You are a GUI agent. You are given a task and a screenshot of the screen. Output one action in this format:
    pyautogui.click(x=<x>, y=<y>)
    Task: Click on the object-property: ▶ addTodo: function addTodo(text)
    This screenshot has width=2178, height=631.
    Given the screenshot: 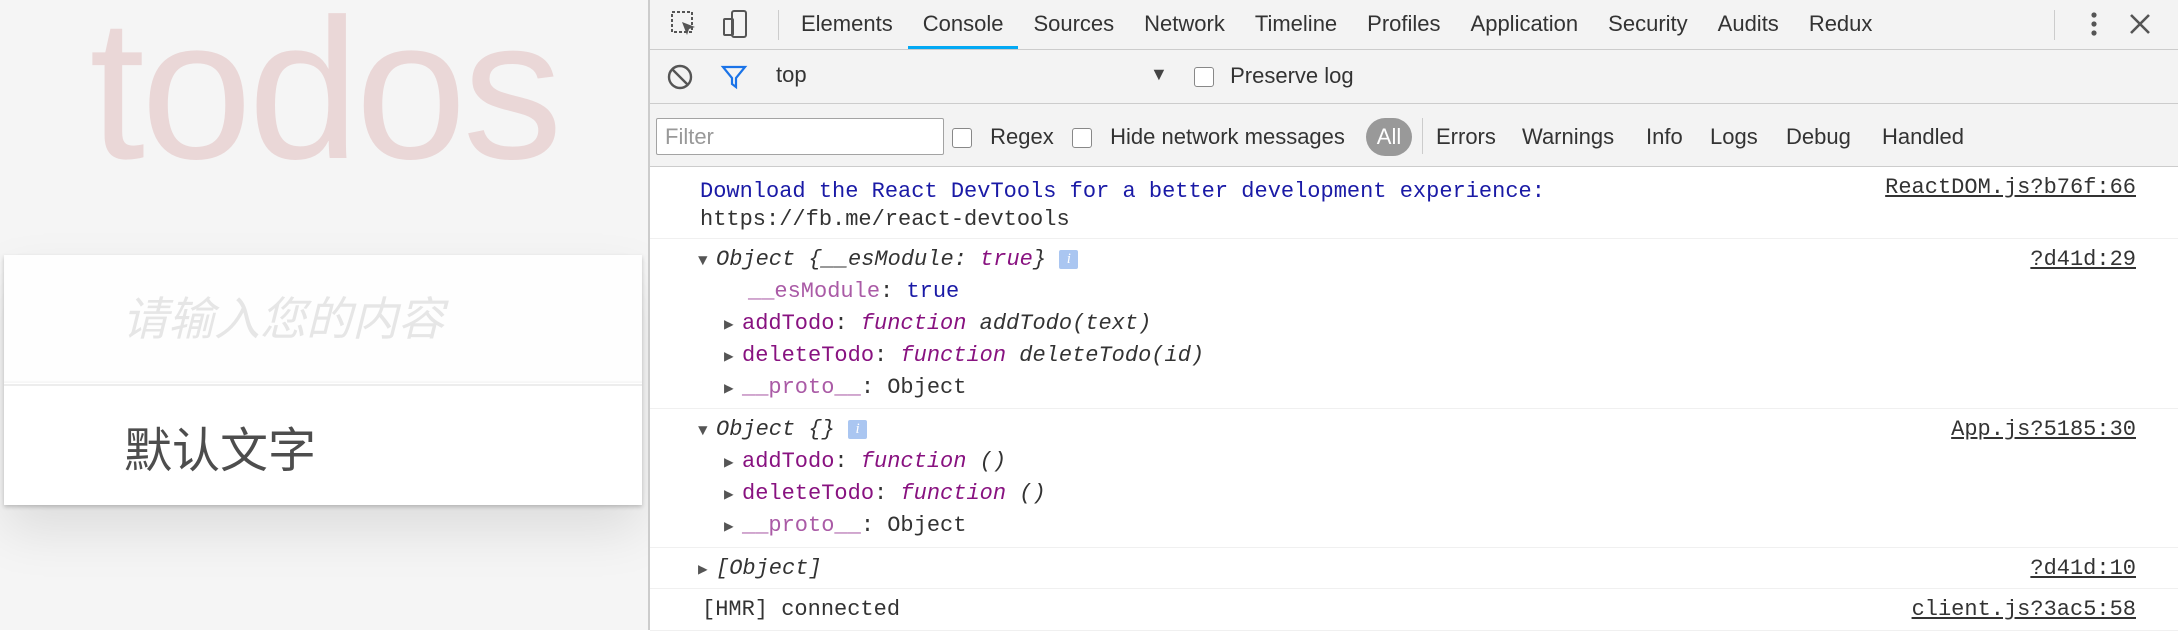 What is the action you would take?
    pyautogui.click(x=937, y=323)
    